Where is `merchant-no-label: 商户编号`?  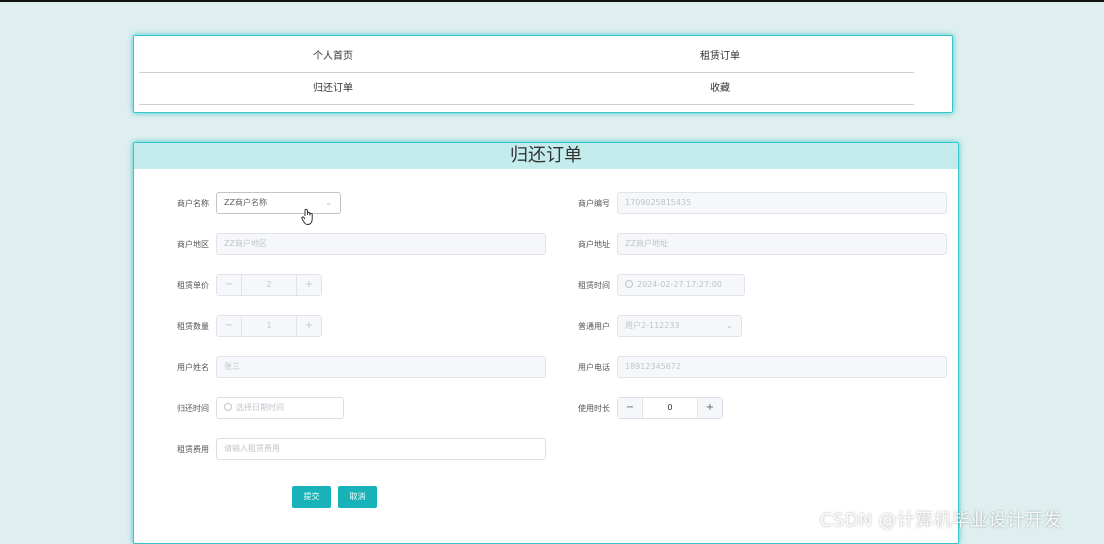 merchant-no-label: 商户编号 is located at coordinates (594, 203).